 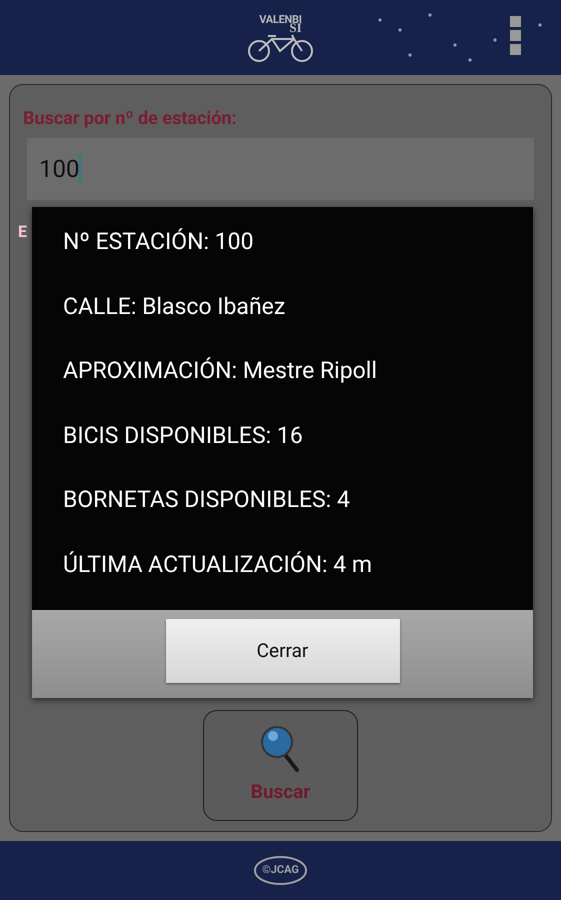 What do you see at coordinates (515, 35) in the screenshot?
I see `menu-icon` at bounding box center [515, 35].